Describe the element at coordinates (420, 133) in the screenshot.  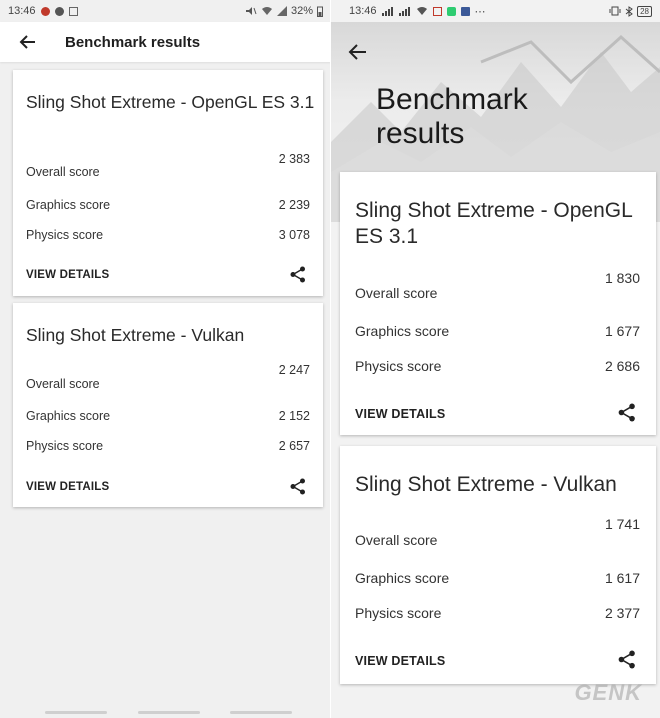
I see `page-title-line-2: results` at that location.